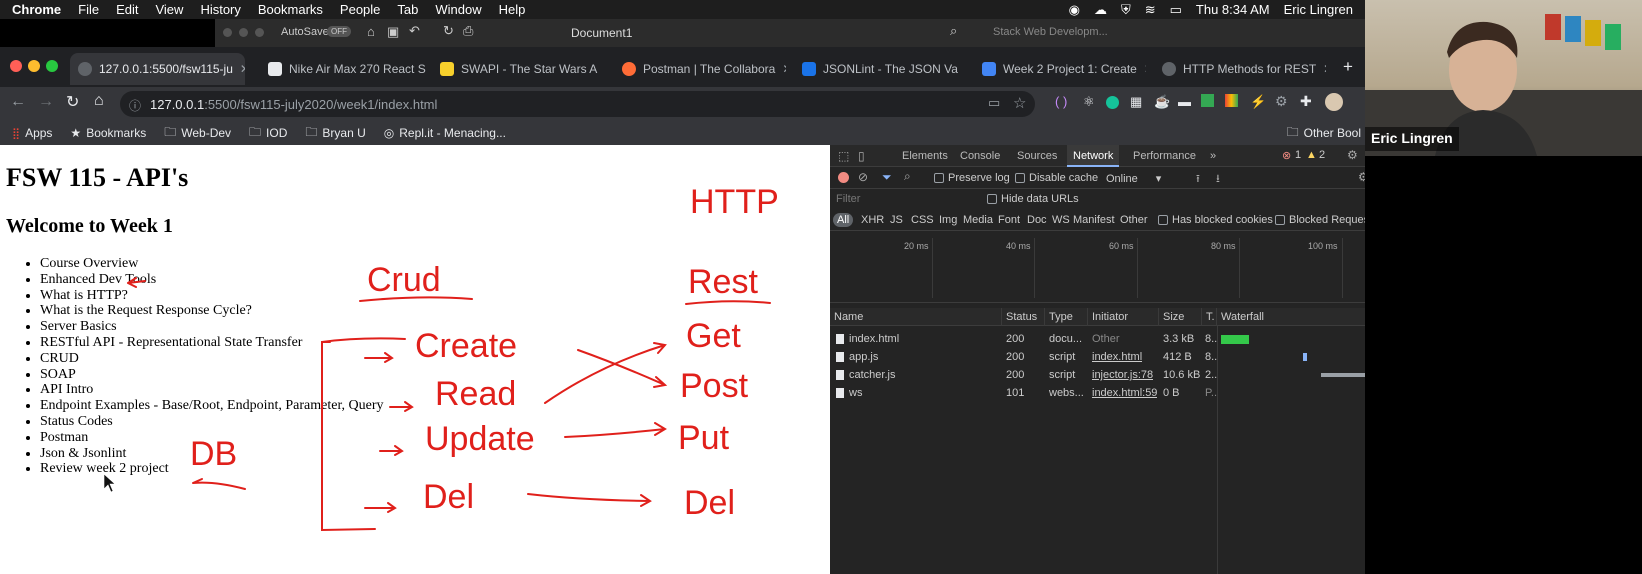 The height and width of the screenshot is (574, 1642). Describe the element at coordinates (407, 9) in the screenshot. I see `menu-tab: Tab` at that location.